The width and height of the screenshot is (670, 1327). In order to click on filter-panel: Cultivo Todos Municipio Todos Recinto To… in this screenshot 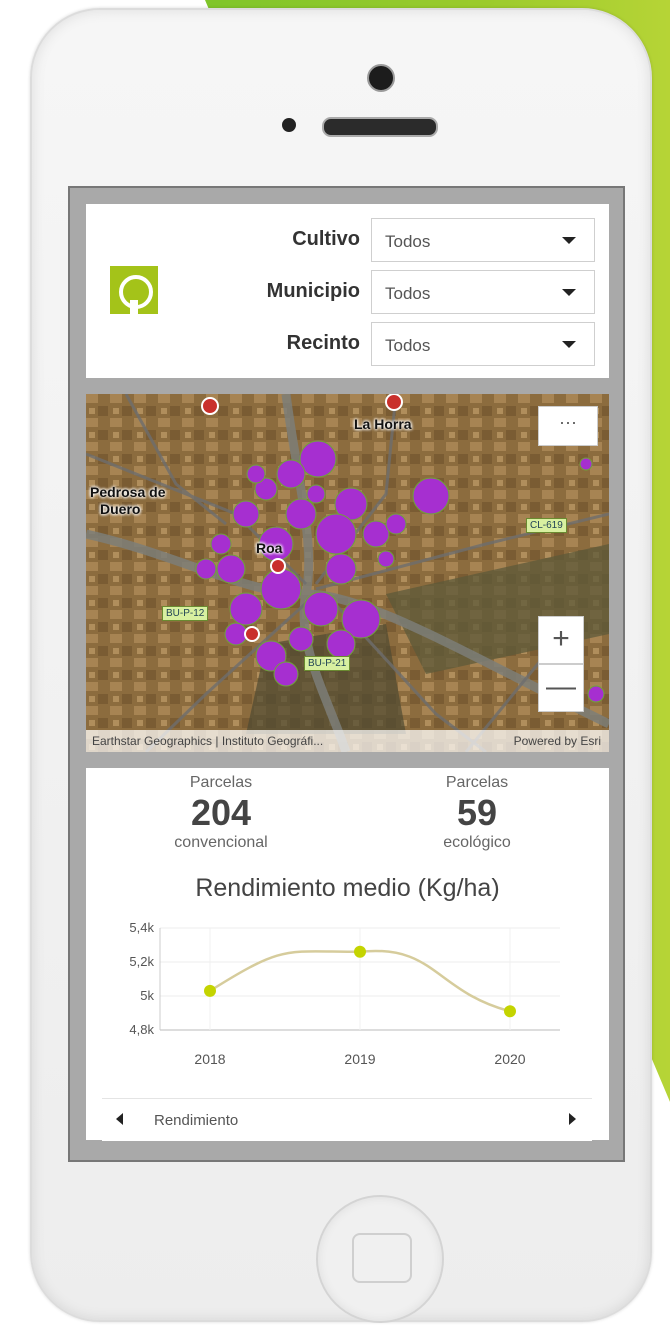, I will do `click(347, 291)`.